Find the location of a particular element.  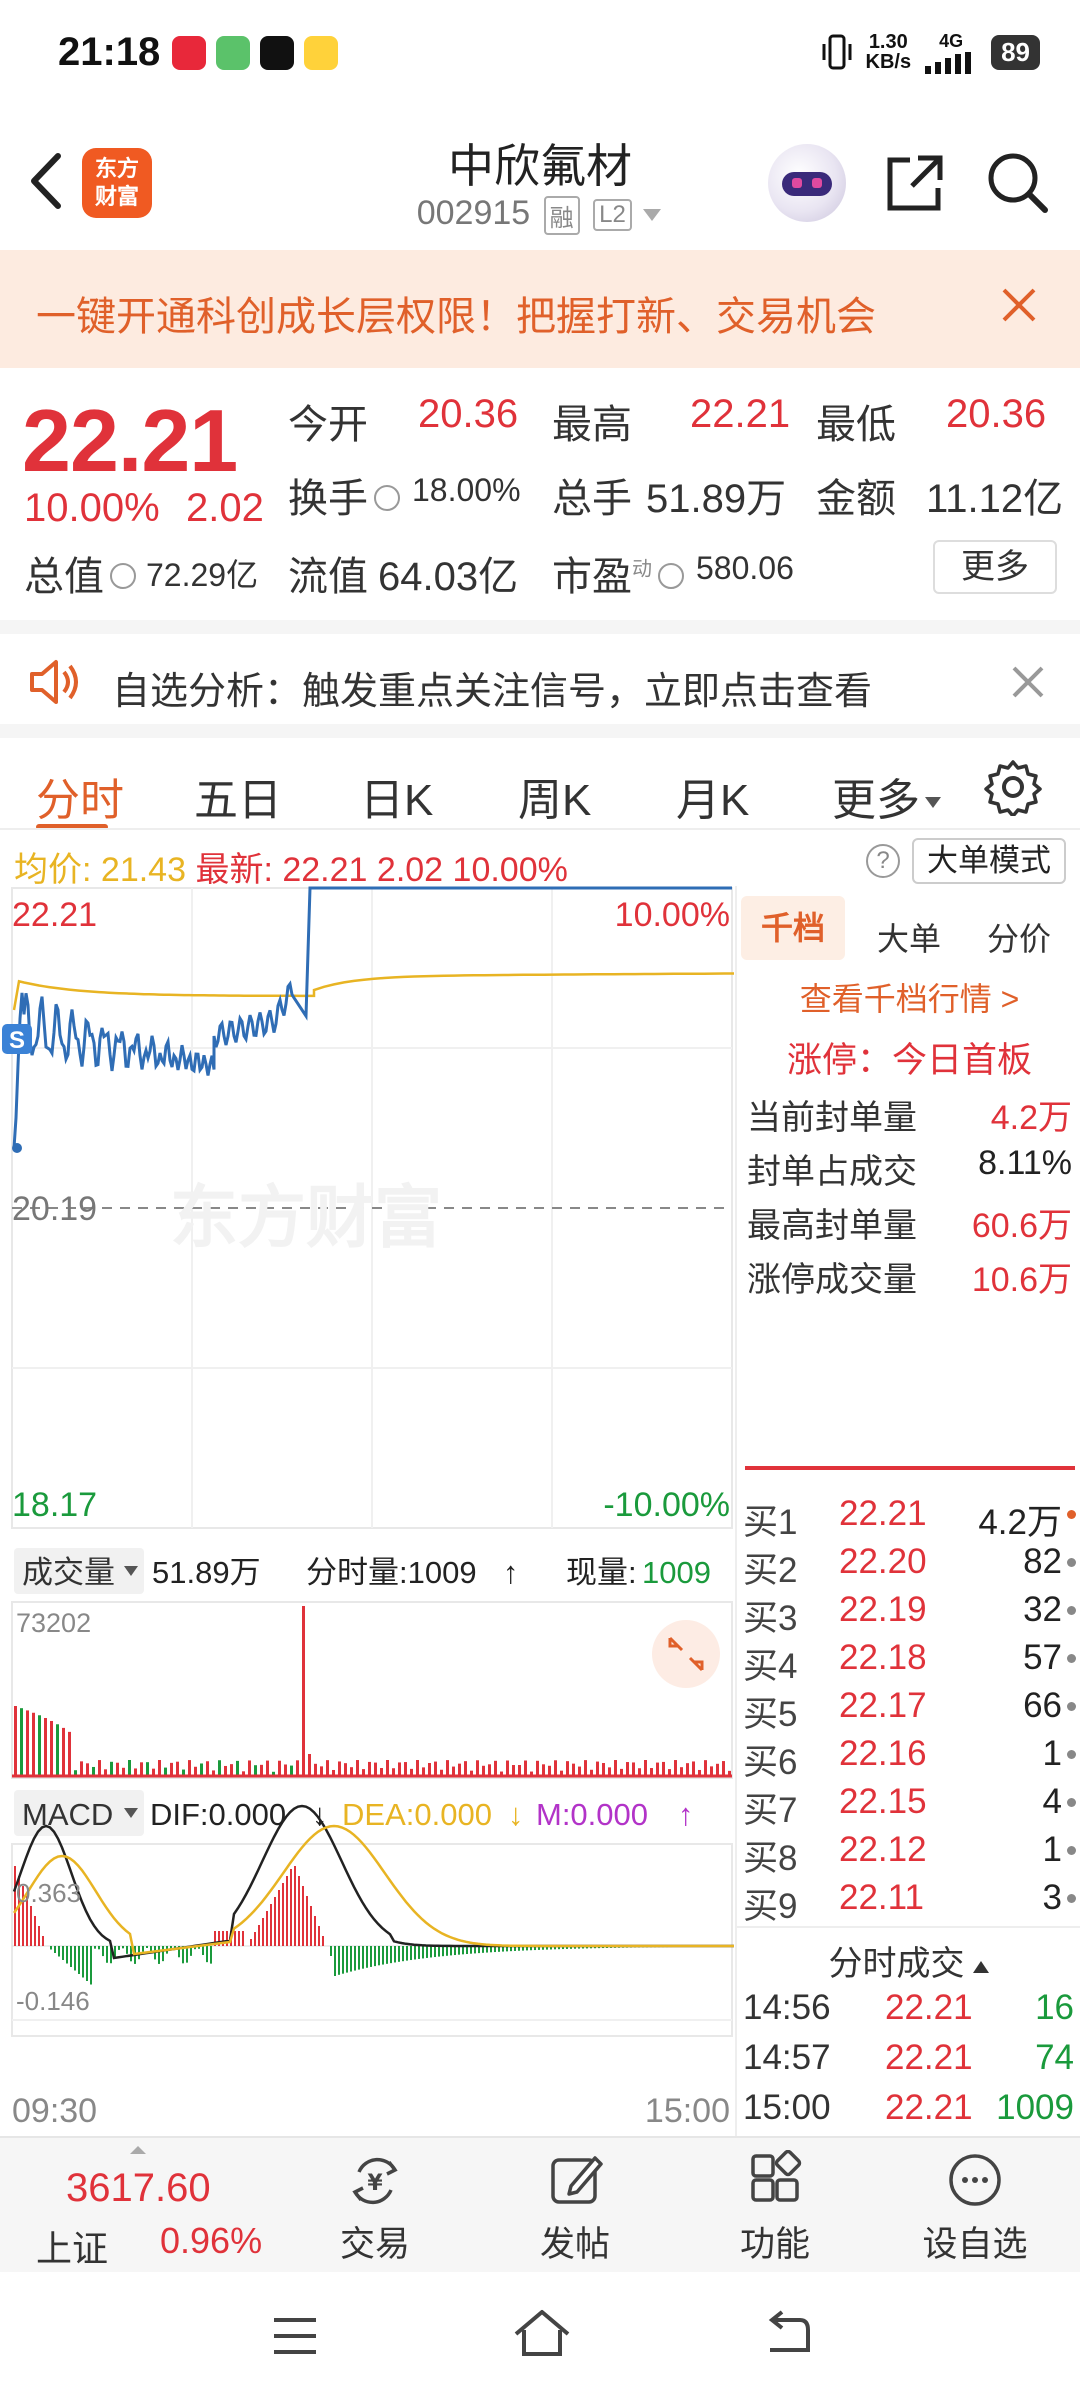

tab-price-distribution: 分价 is located at coordinates (1019, 937).